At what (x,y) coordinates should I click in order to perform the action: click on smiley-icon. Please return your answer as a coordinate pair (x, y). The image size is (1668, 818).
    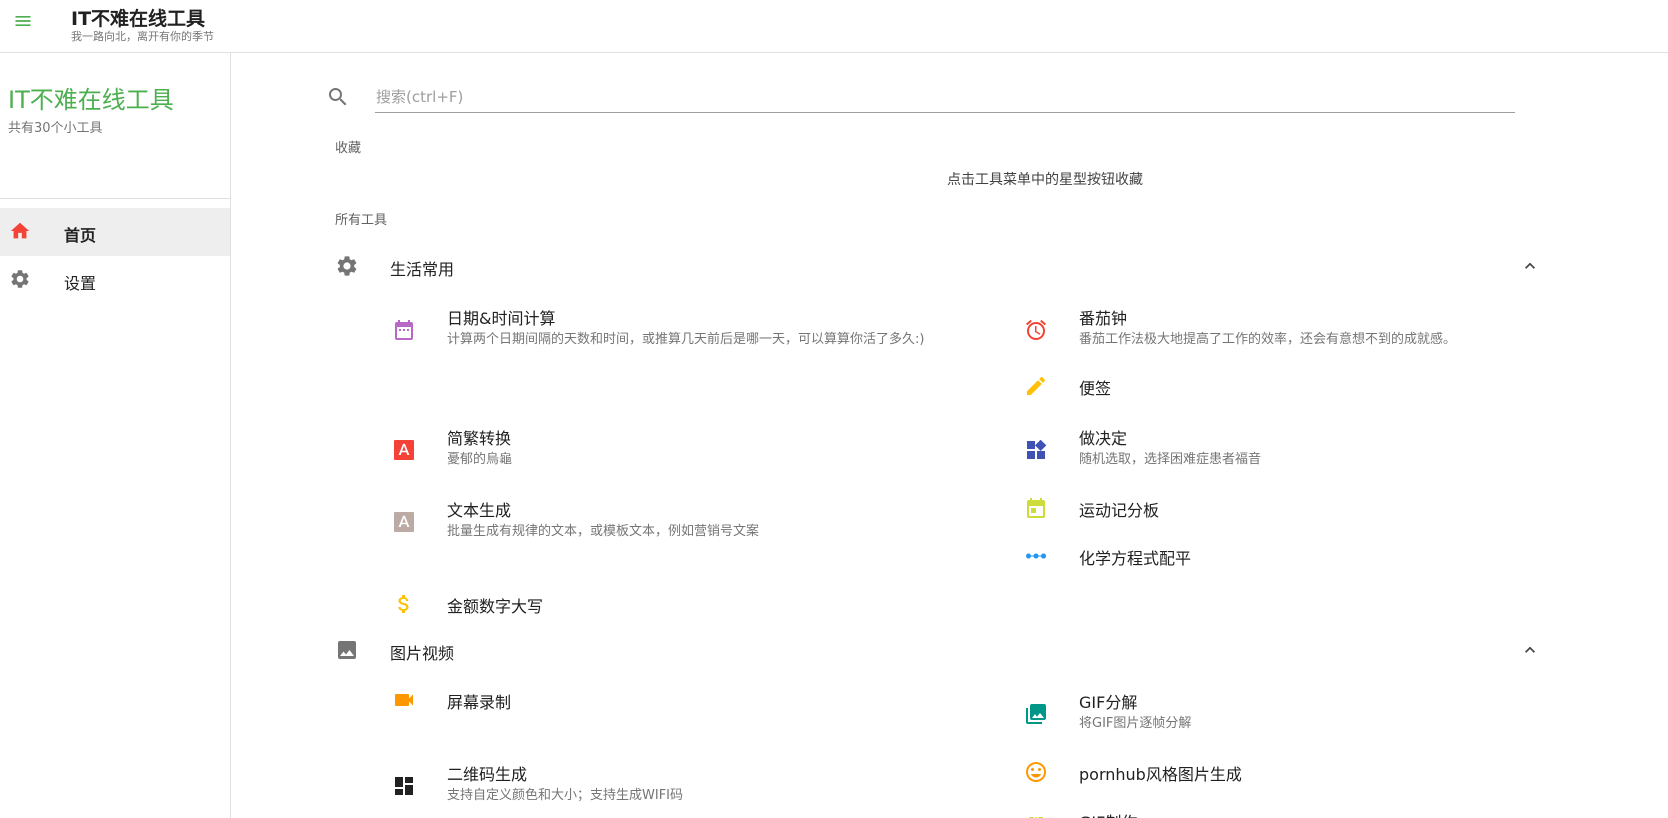
    Looking at the image, I should click on (1036, 772).